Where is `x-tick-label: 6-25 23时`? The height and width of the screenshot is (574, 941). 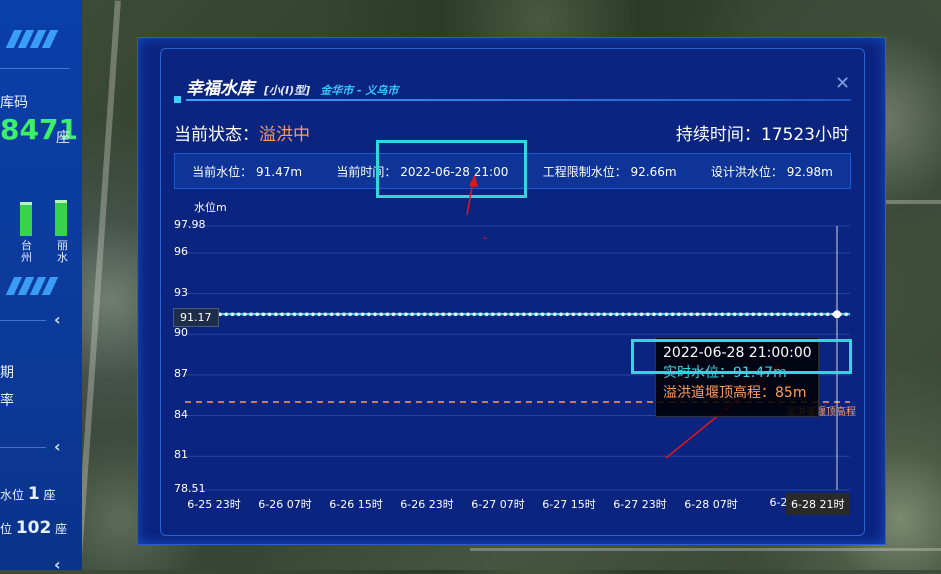 x-tick-label: 6-25 23时 is located at coordinates (214, 504).